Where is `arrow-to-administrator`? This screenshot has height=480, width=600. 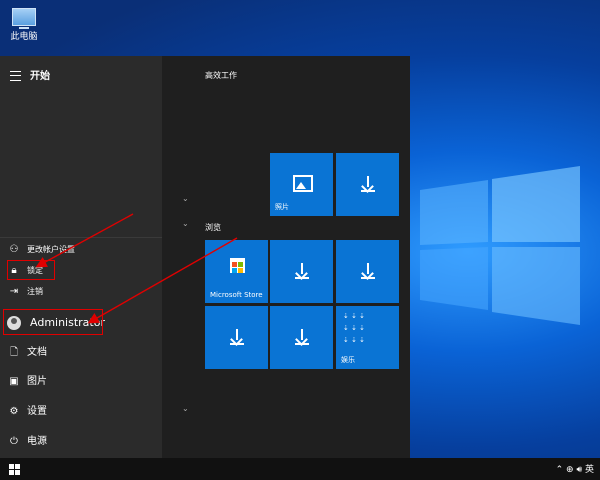 arrow-to-administrator is located at coordinates (162, 280).